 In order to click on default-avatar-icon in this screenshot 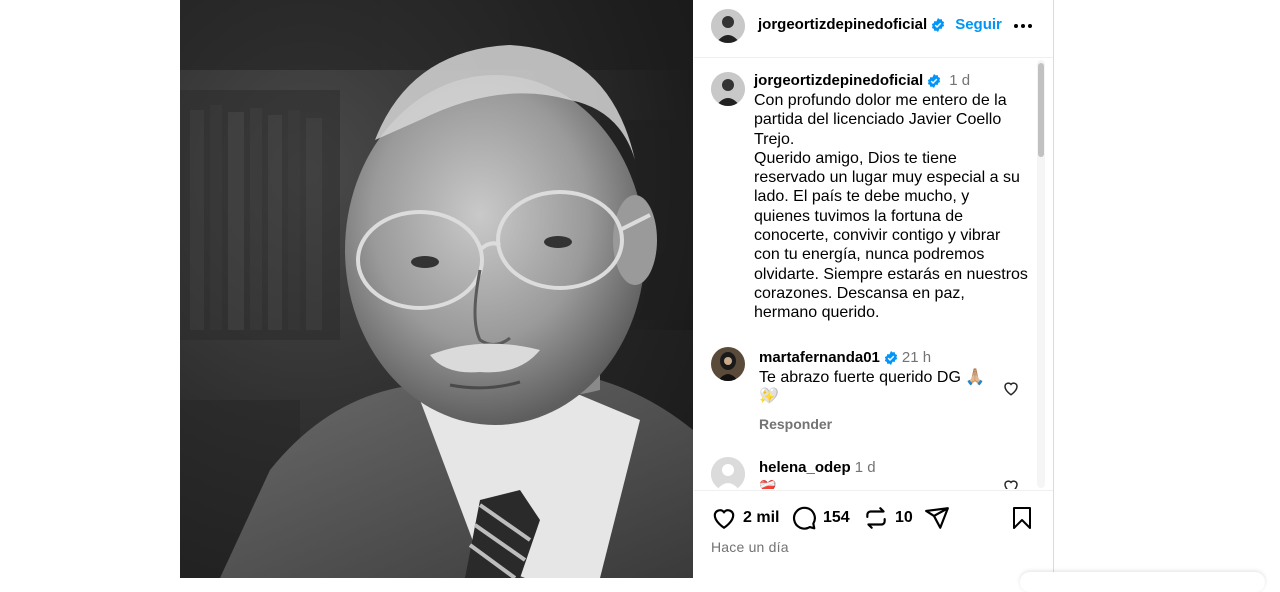, I will do `click(728, 473)`.